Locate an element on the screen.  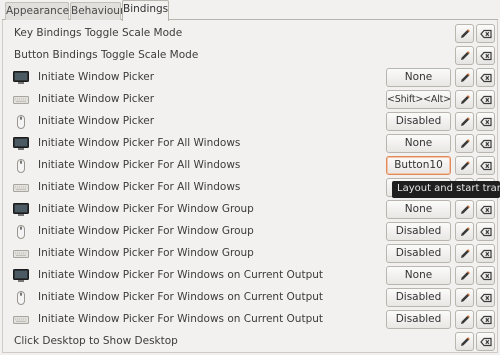
binding-label: Click Desktop to Show Desktop is located at coordinates (96, 341).